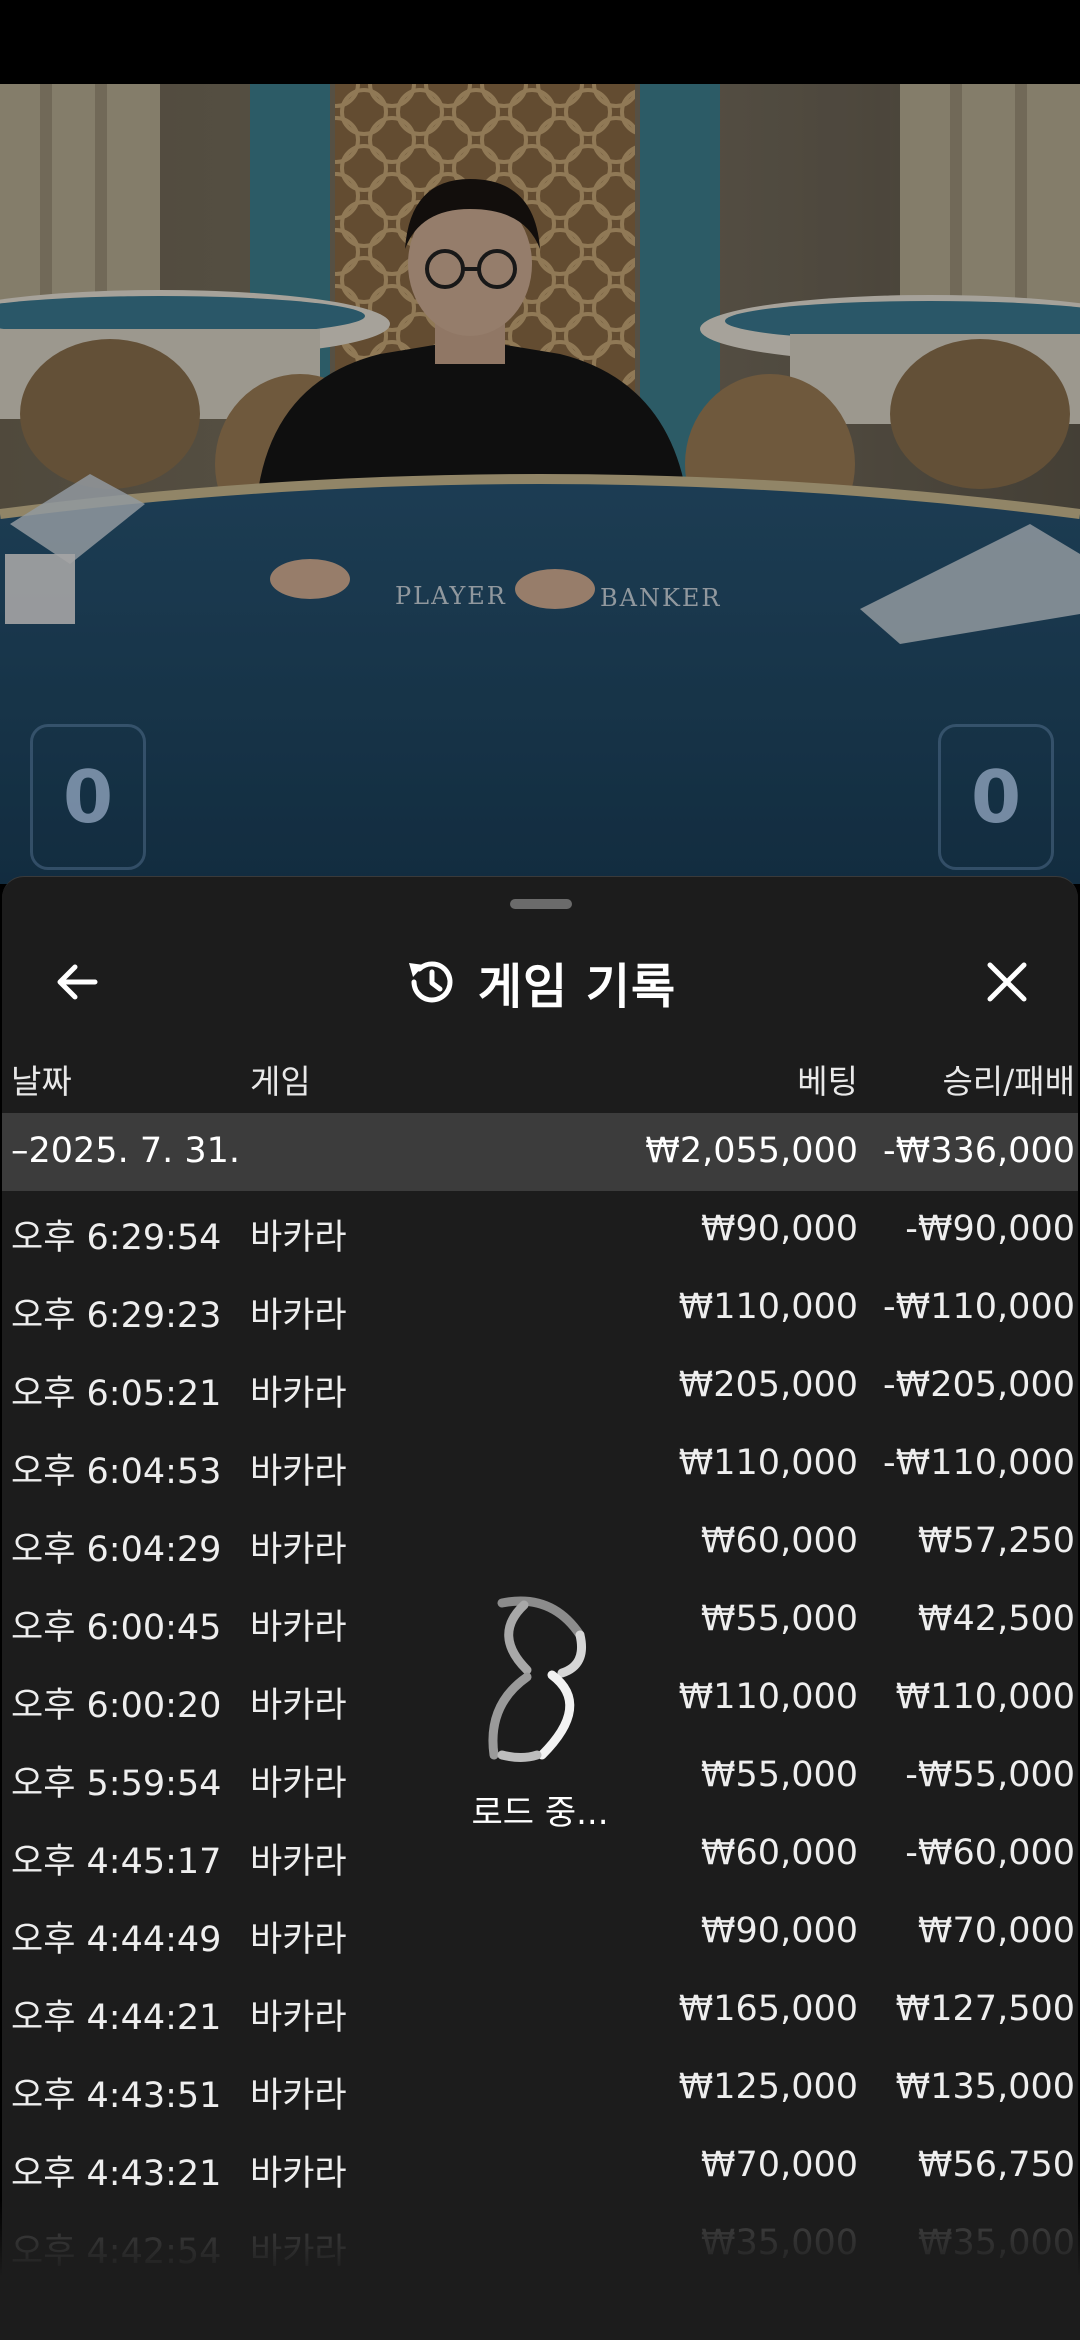 This screenshot has width=1080, height=2340. I want to click on arrow-left-icon, so click(77, 982).